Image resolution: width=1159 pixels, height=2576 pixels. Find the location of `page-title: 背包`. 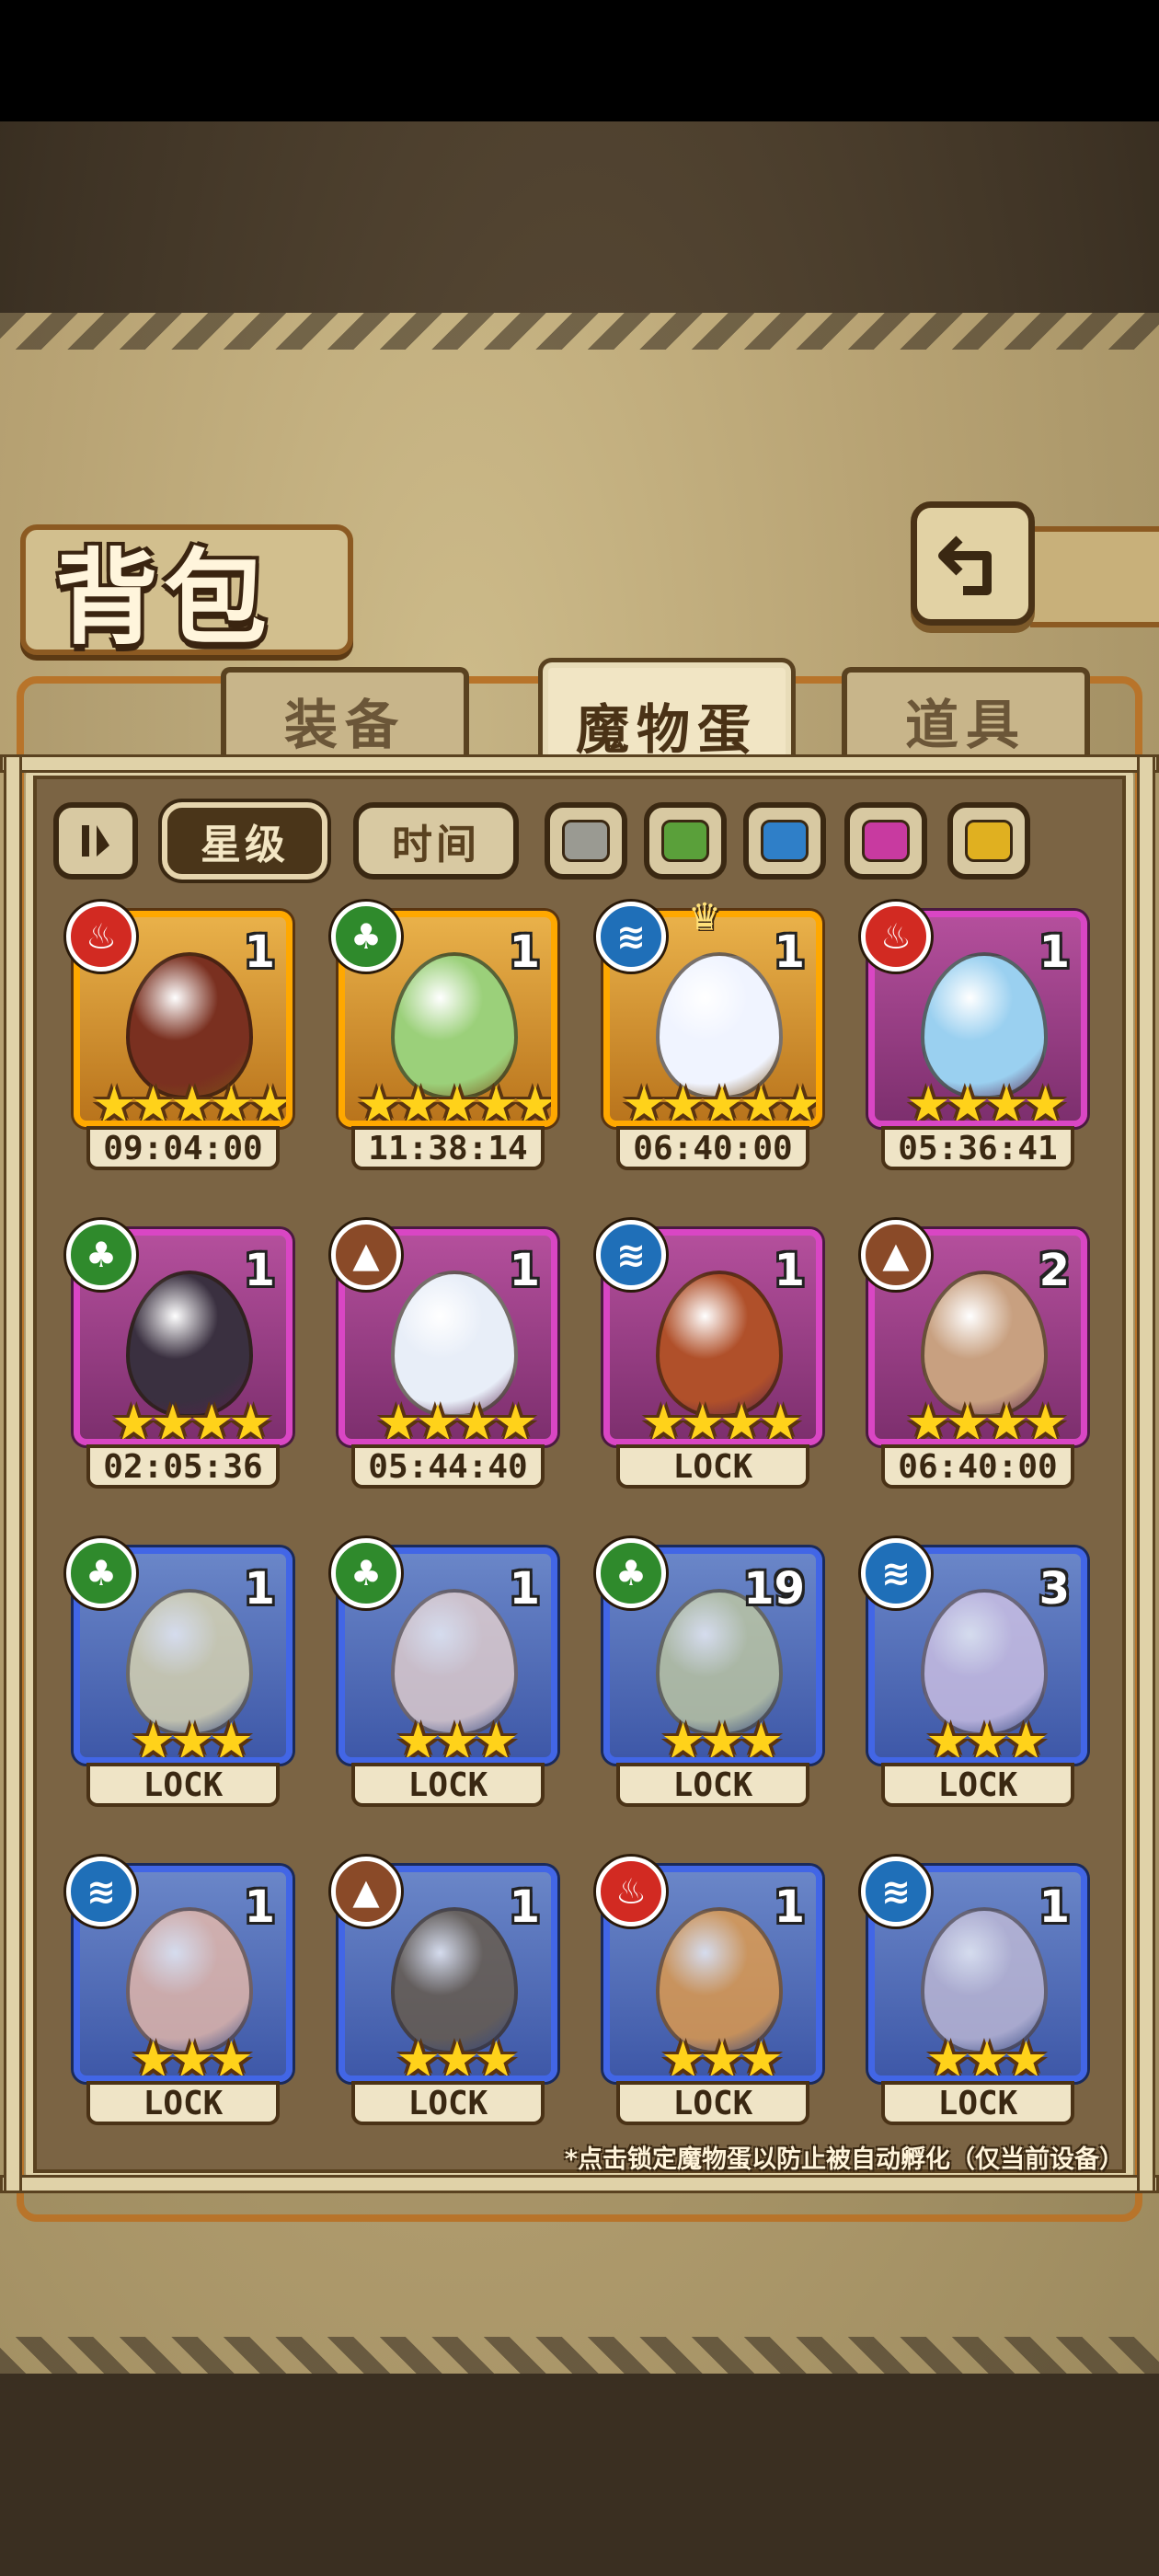

page-title: 背包 is located at coordinates (163, 599).